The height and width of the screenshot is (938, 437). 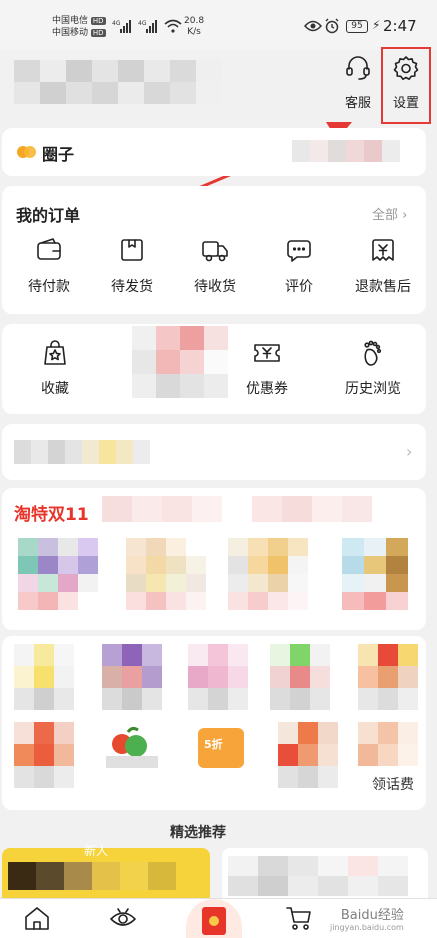 I want to click on carrier-1: 中国电信, so click(x=70, y=21).